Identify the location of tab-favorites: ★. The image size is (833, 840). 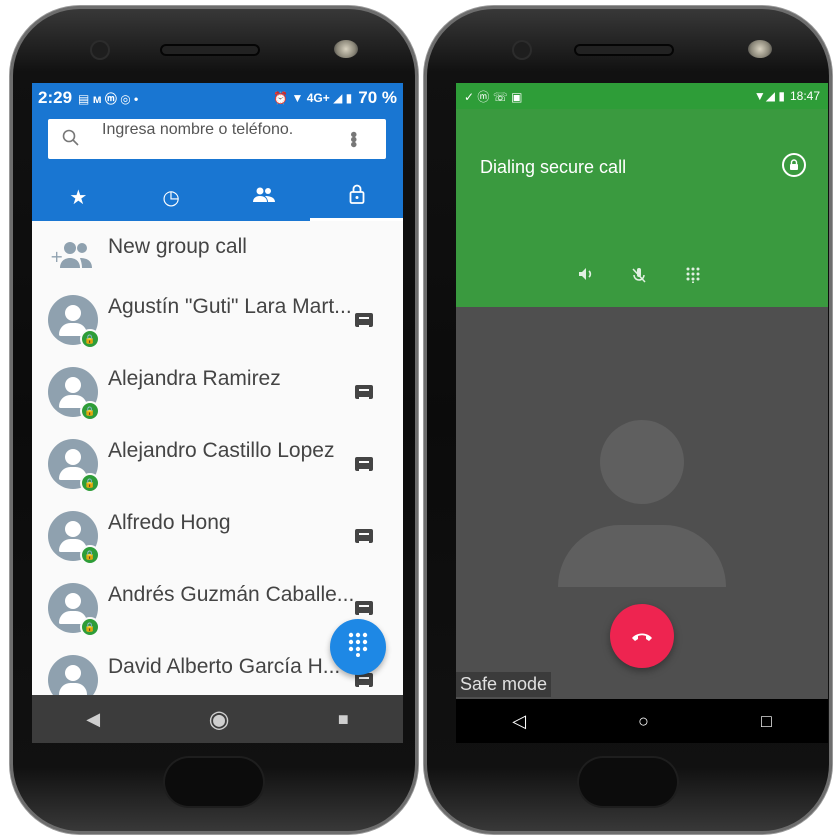
(78, 197).